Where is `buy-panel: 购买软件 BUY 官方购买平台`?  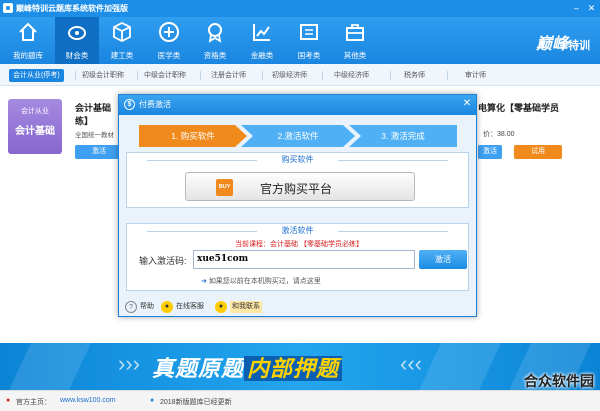
buy-panel: 购买软件 BUY 官方购买平台 is located at coordinates (297, 180).